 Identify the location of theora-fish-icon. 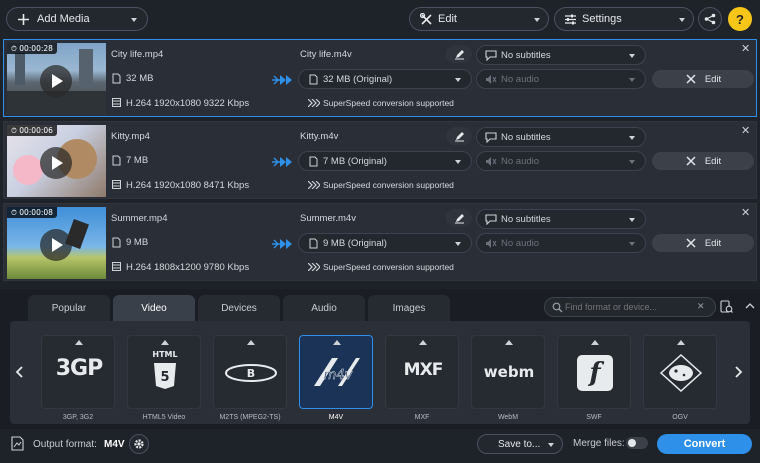
(681, 373).